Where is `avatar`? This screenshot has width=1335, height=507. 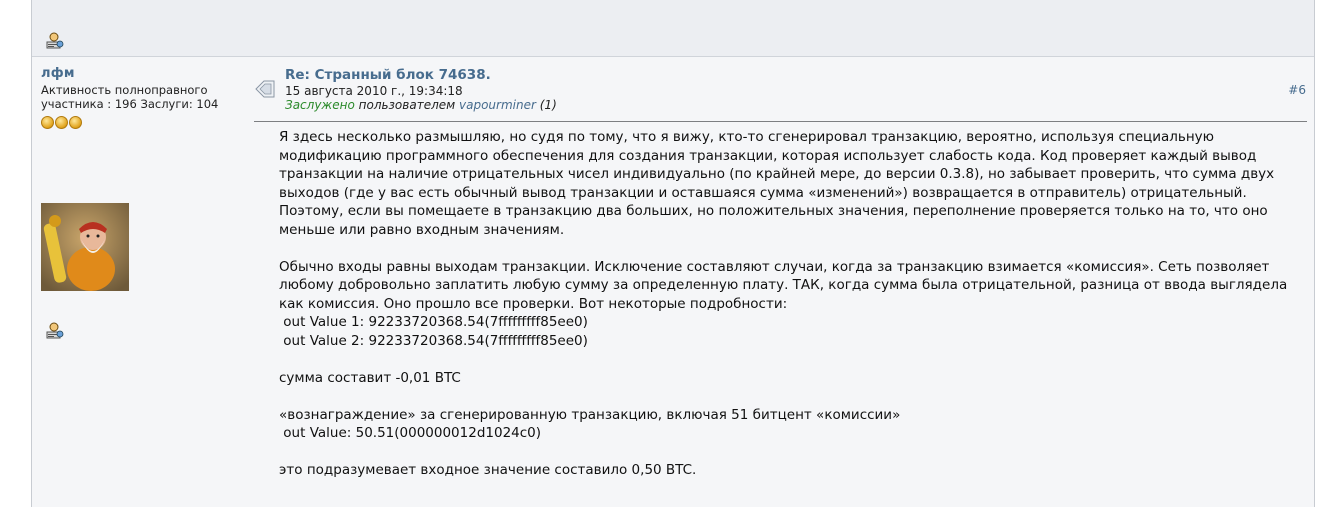
avatar is located at coordinates (85, 247).